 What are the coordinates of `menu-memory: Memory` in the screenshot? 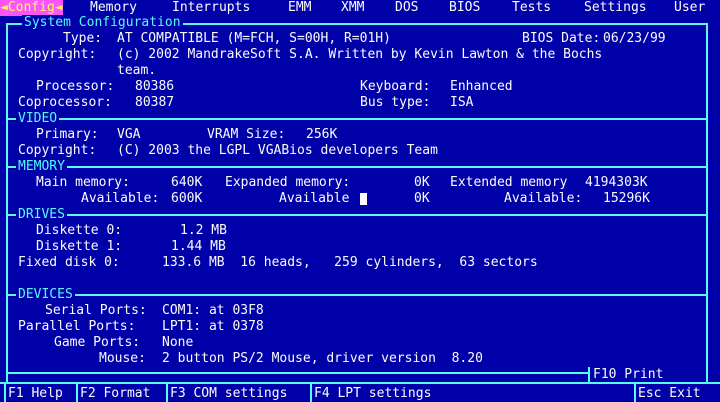 It's located at (113, 8).